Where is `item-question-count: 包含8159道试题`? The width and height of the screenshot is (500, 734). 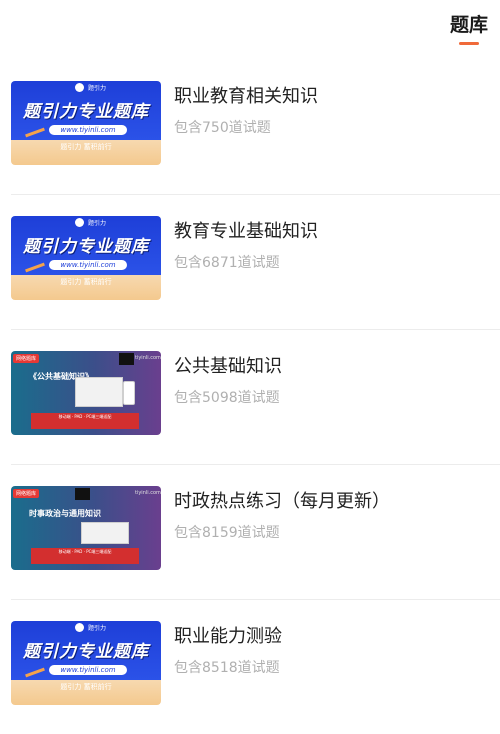
item-question-count: 包含8159道试题 is located at coordinates (227, 533).